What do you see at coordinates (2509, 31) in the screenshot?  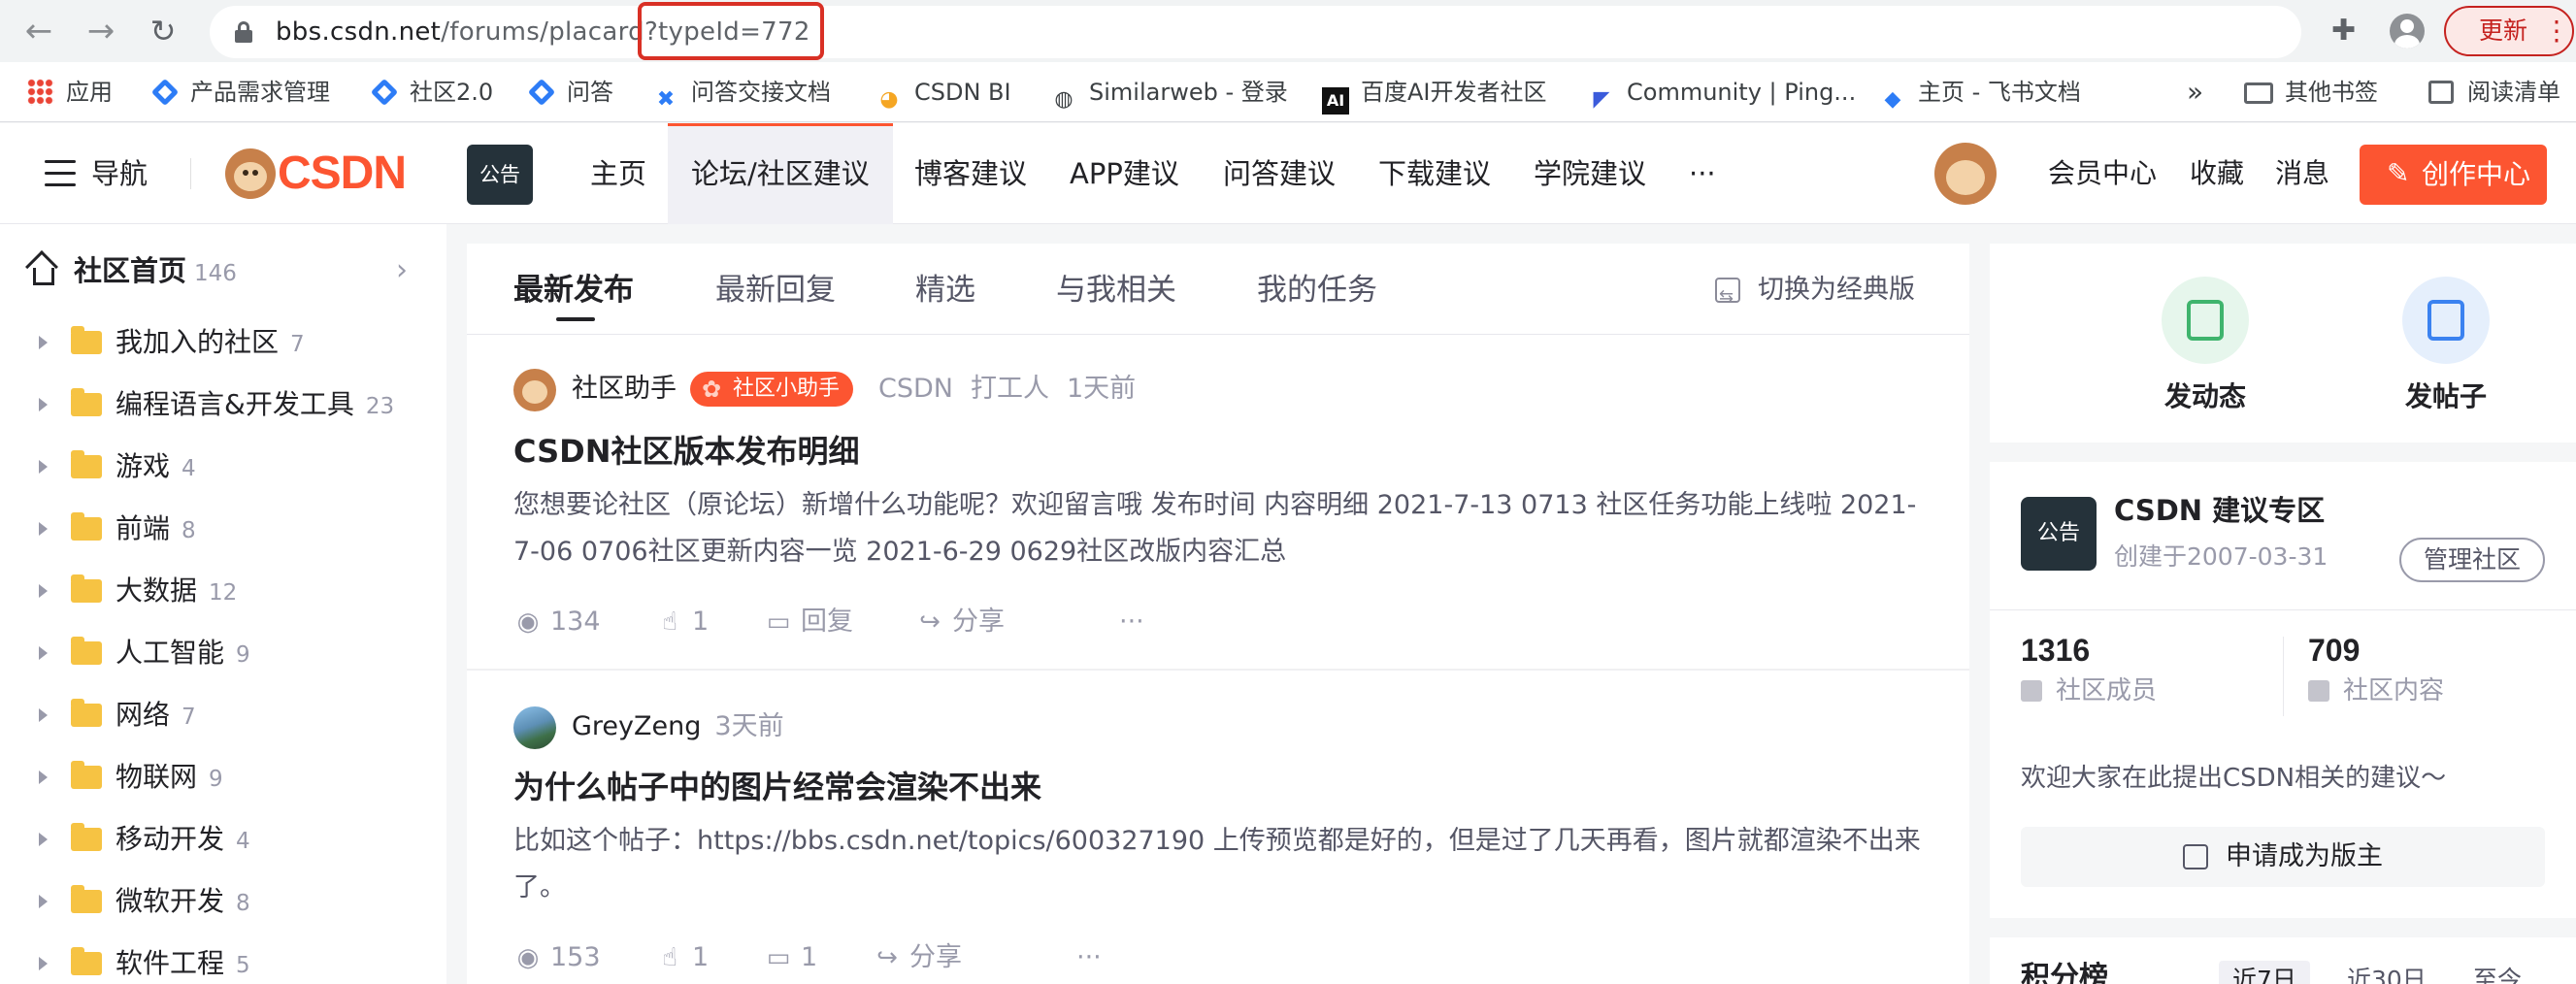 I see `update-button: 更新 ⋮` at bounding box center [2509, 31].